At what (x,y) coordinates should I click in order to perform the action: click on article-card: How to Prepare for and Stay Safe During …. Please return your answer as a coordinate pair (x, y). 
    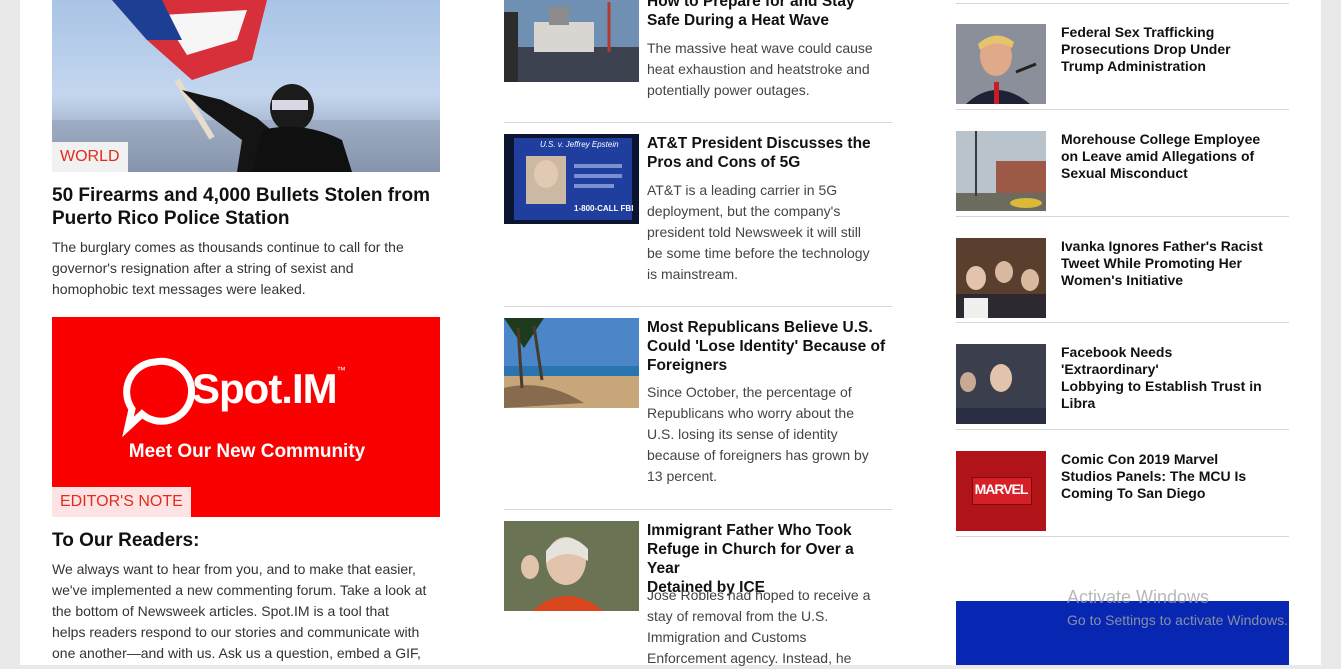
    Looking at the image, I should click on (698, 56).